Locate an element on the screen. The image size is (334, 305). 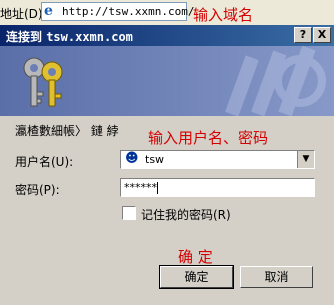
dialog-titlebar: 连接到 tsw.xxmn.com ? X is located at coordinates (167, 35).